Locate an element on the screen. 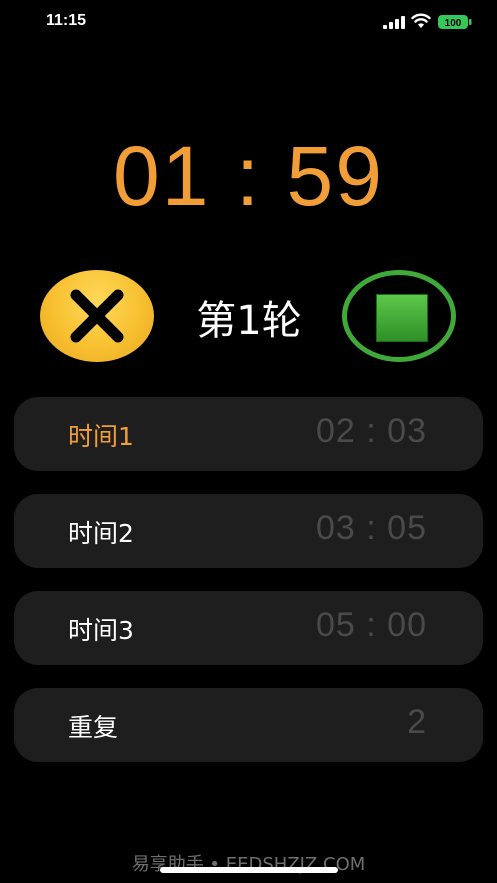 The image size is (497, 883). battery-icon: 100 is located at coordinates (455, 22).